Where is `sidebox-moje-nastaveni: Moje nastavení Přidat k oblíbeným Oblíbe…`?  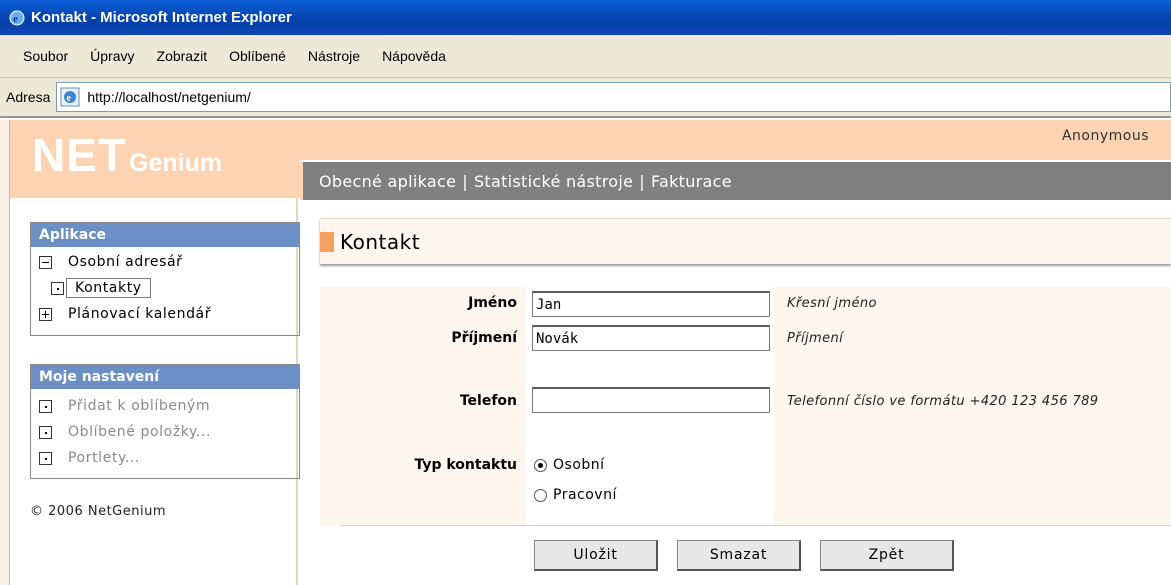
sidebox-moje-nastaveni: Moje nastavení Přidat k oblíbeným Oblíbe… is located at coordinates (165, 421).